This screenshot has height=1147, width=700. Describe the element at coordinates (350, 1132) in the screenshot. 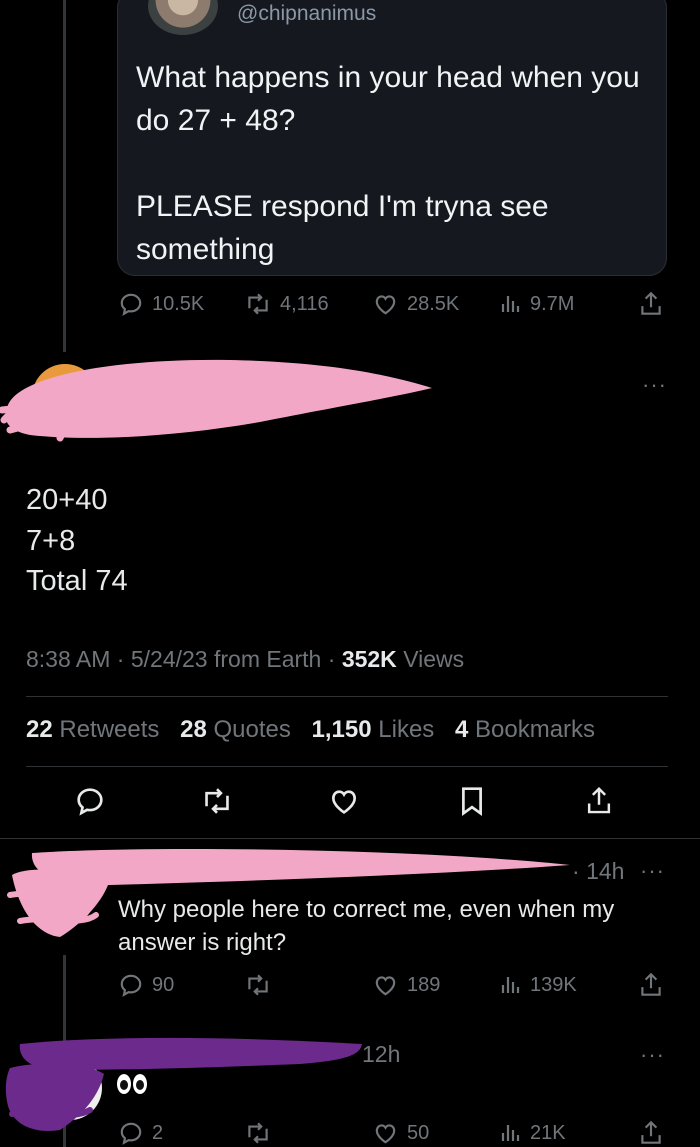

I see `reply2-action-row: 2 50 21K` at that location.